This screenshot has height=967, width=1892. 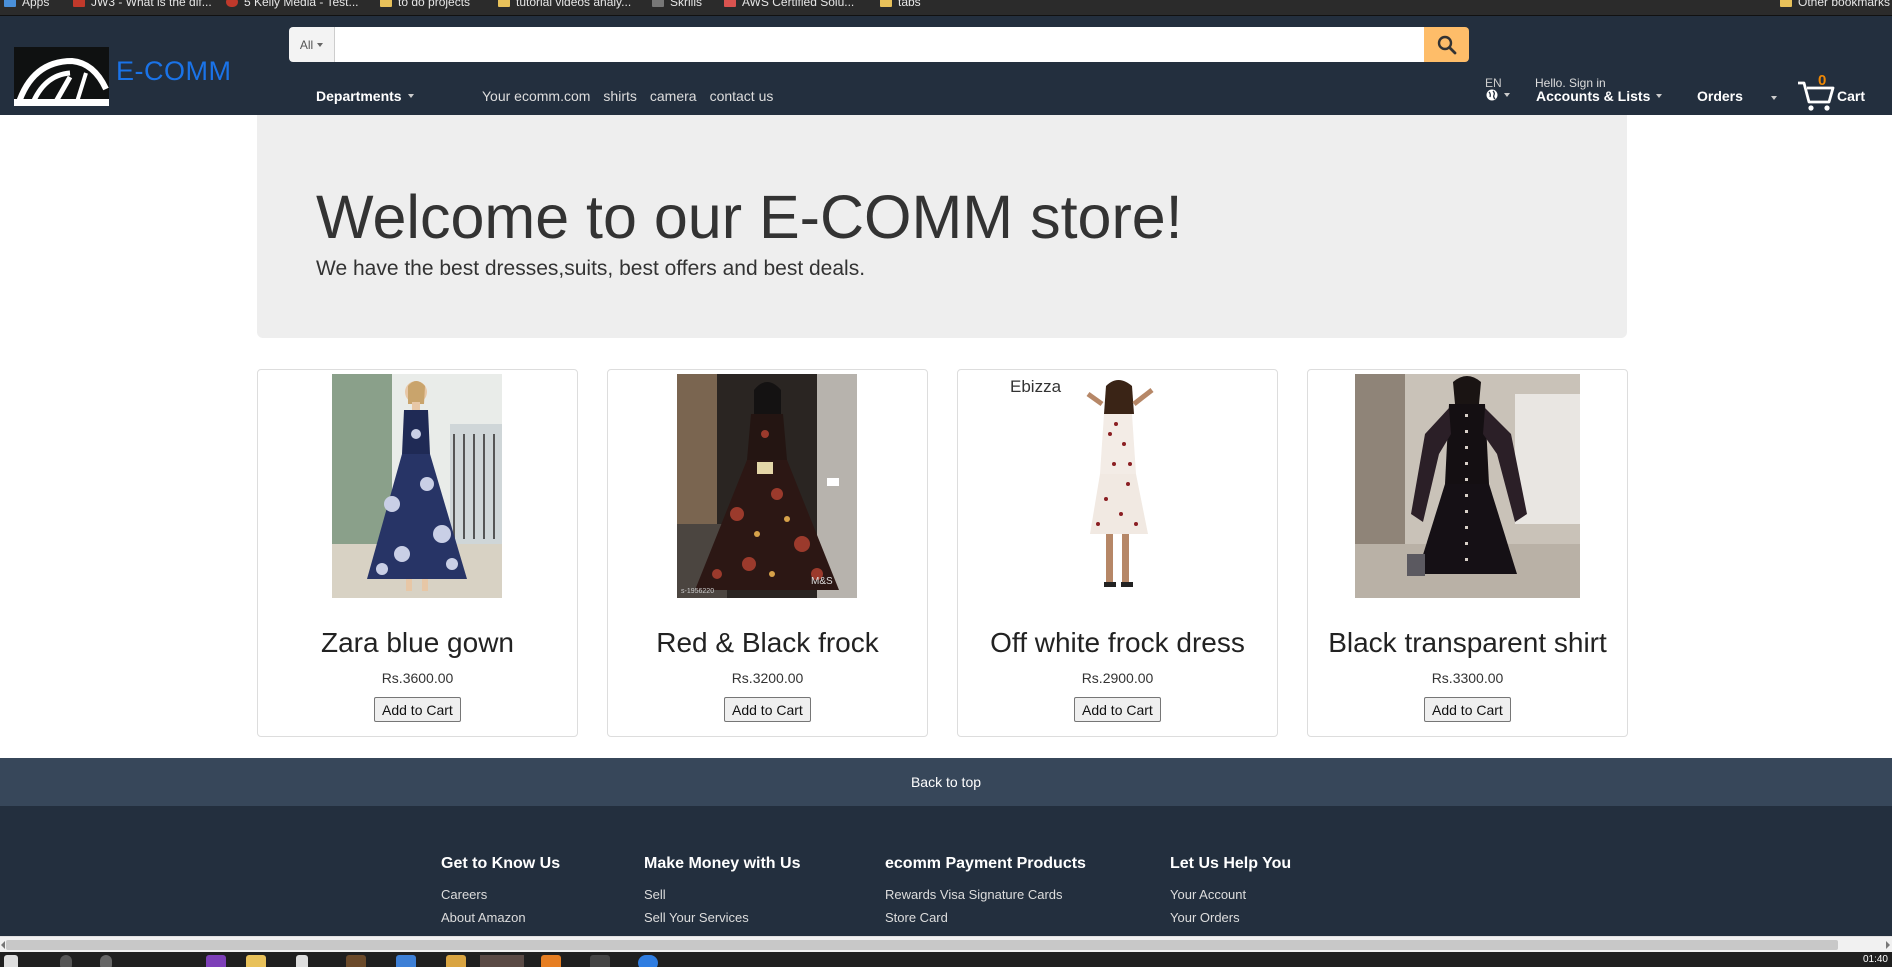 What do you see at coordinates (767, 678) in the screenshot?
I see `product-price: Rs.3200.00` at bounding box center [767, 678].